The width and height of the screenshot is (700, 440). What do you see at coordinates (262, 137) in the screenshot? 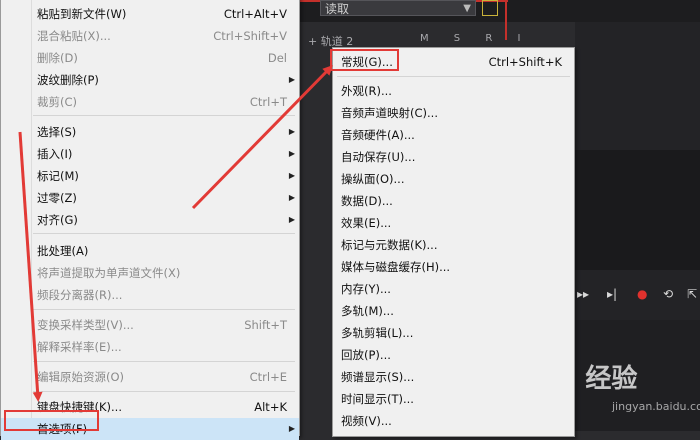
I see `arrow-up-icon` at bounding box center [262, 137].